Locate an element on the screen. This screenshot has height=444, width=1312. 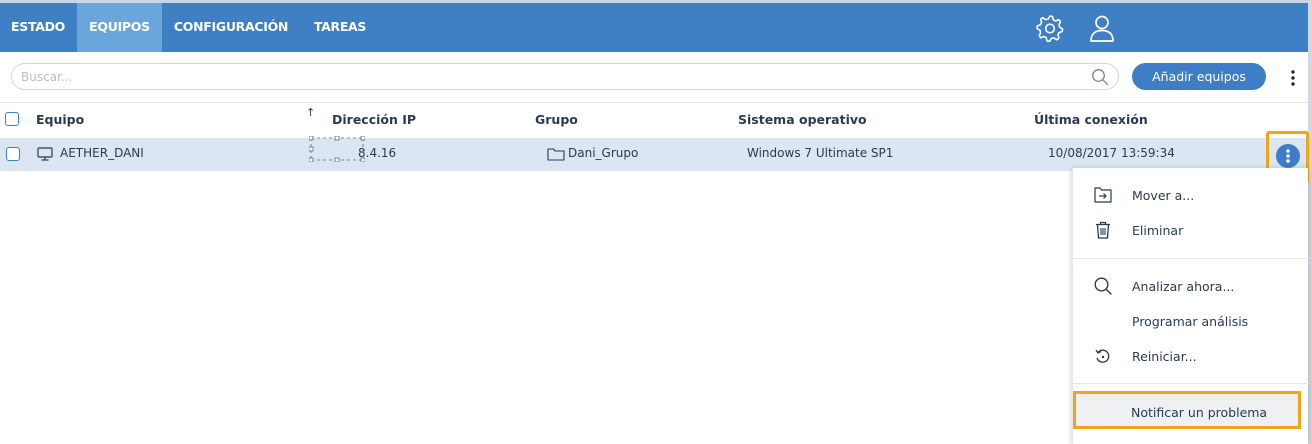
more-options-icon is located at coordinates (1293, 78).